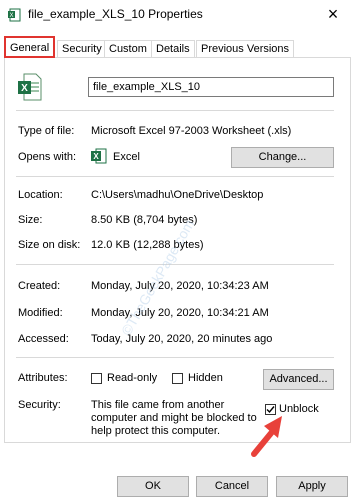  What do you see at coordinates (174, 418) in the screenshot?
I see `security-line-2: computer and might be blocked to` at bounding box center [174, 418].